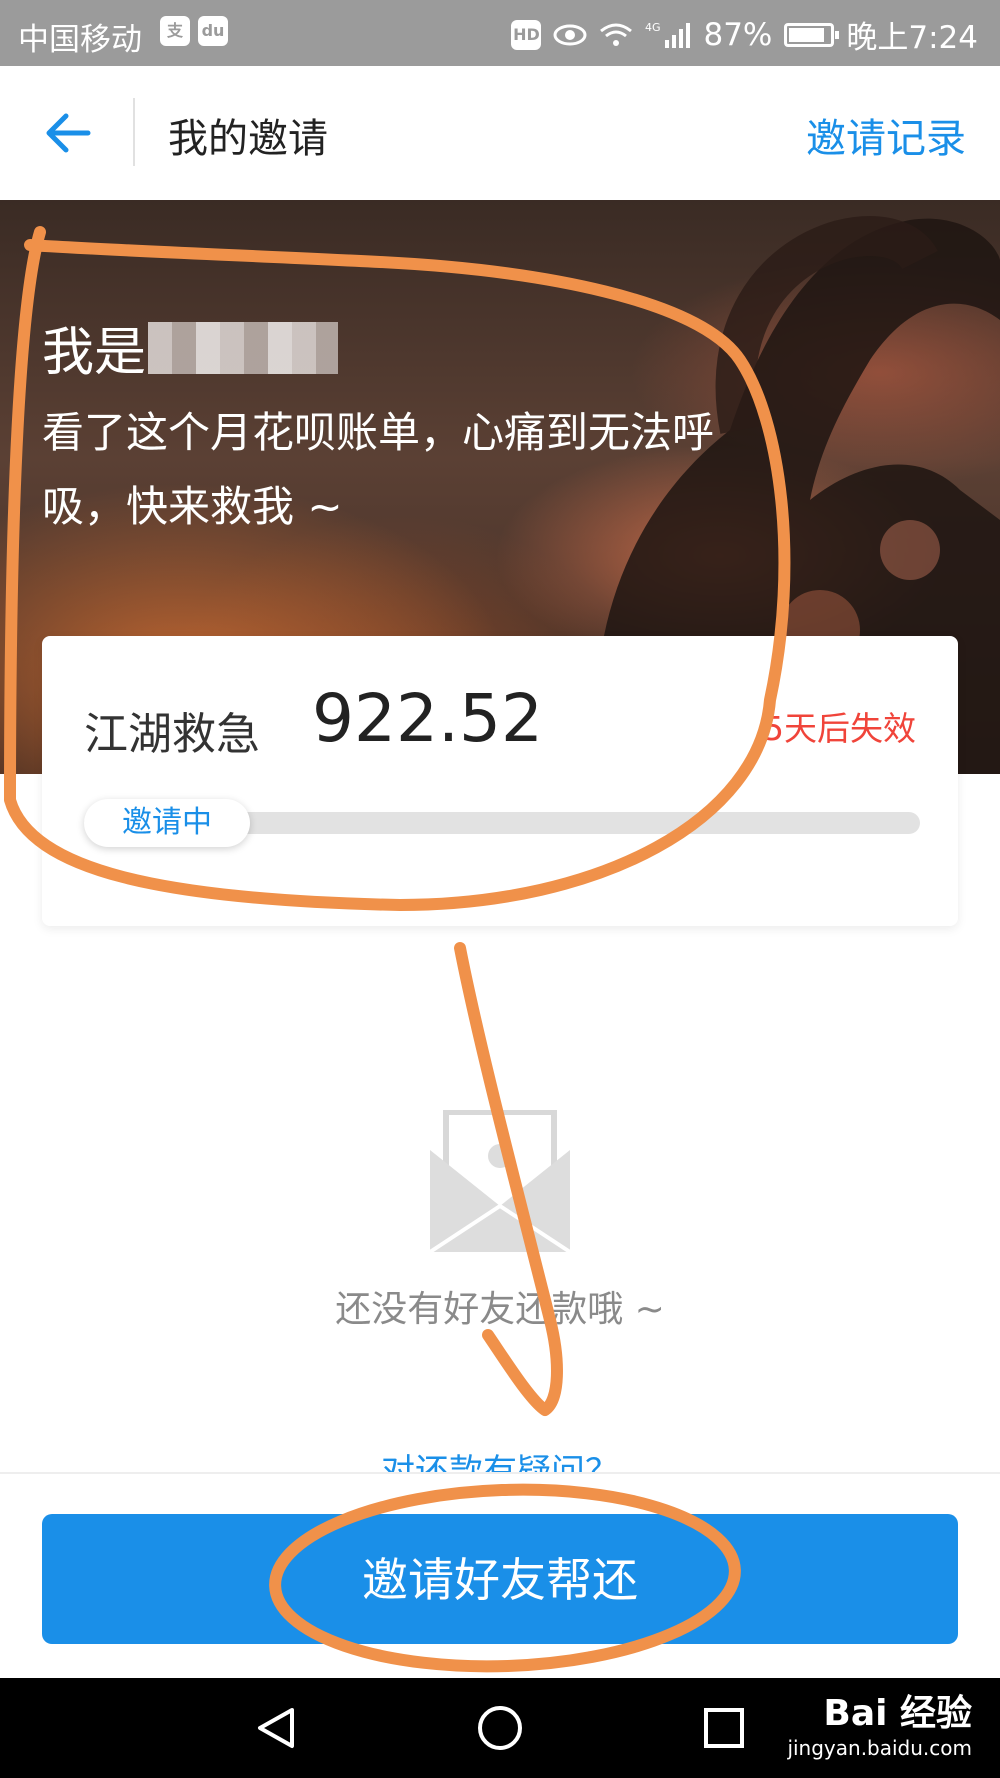 The image size is (1000, 1778). What do you see at coordinates (175, 31) in the screenshot?
I see `alipay-icon: 支` at bounding box center [175, 31].